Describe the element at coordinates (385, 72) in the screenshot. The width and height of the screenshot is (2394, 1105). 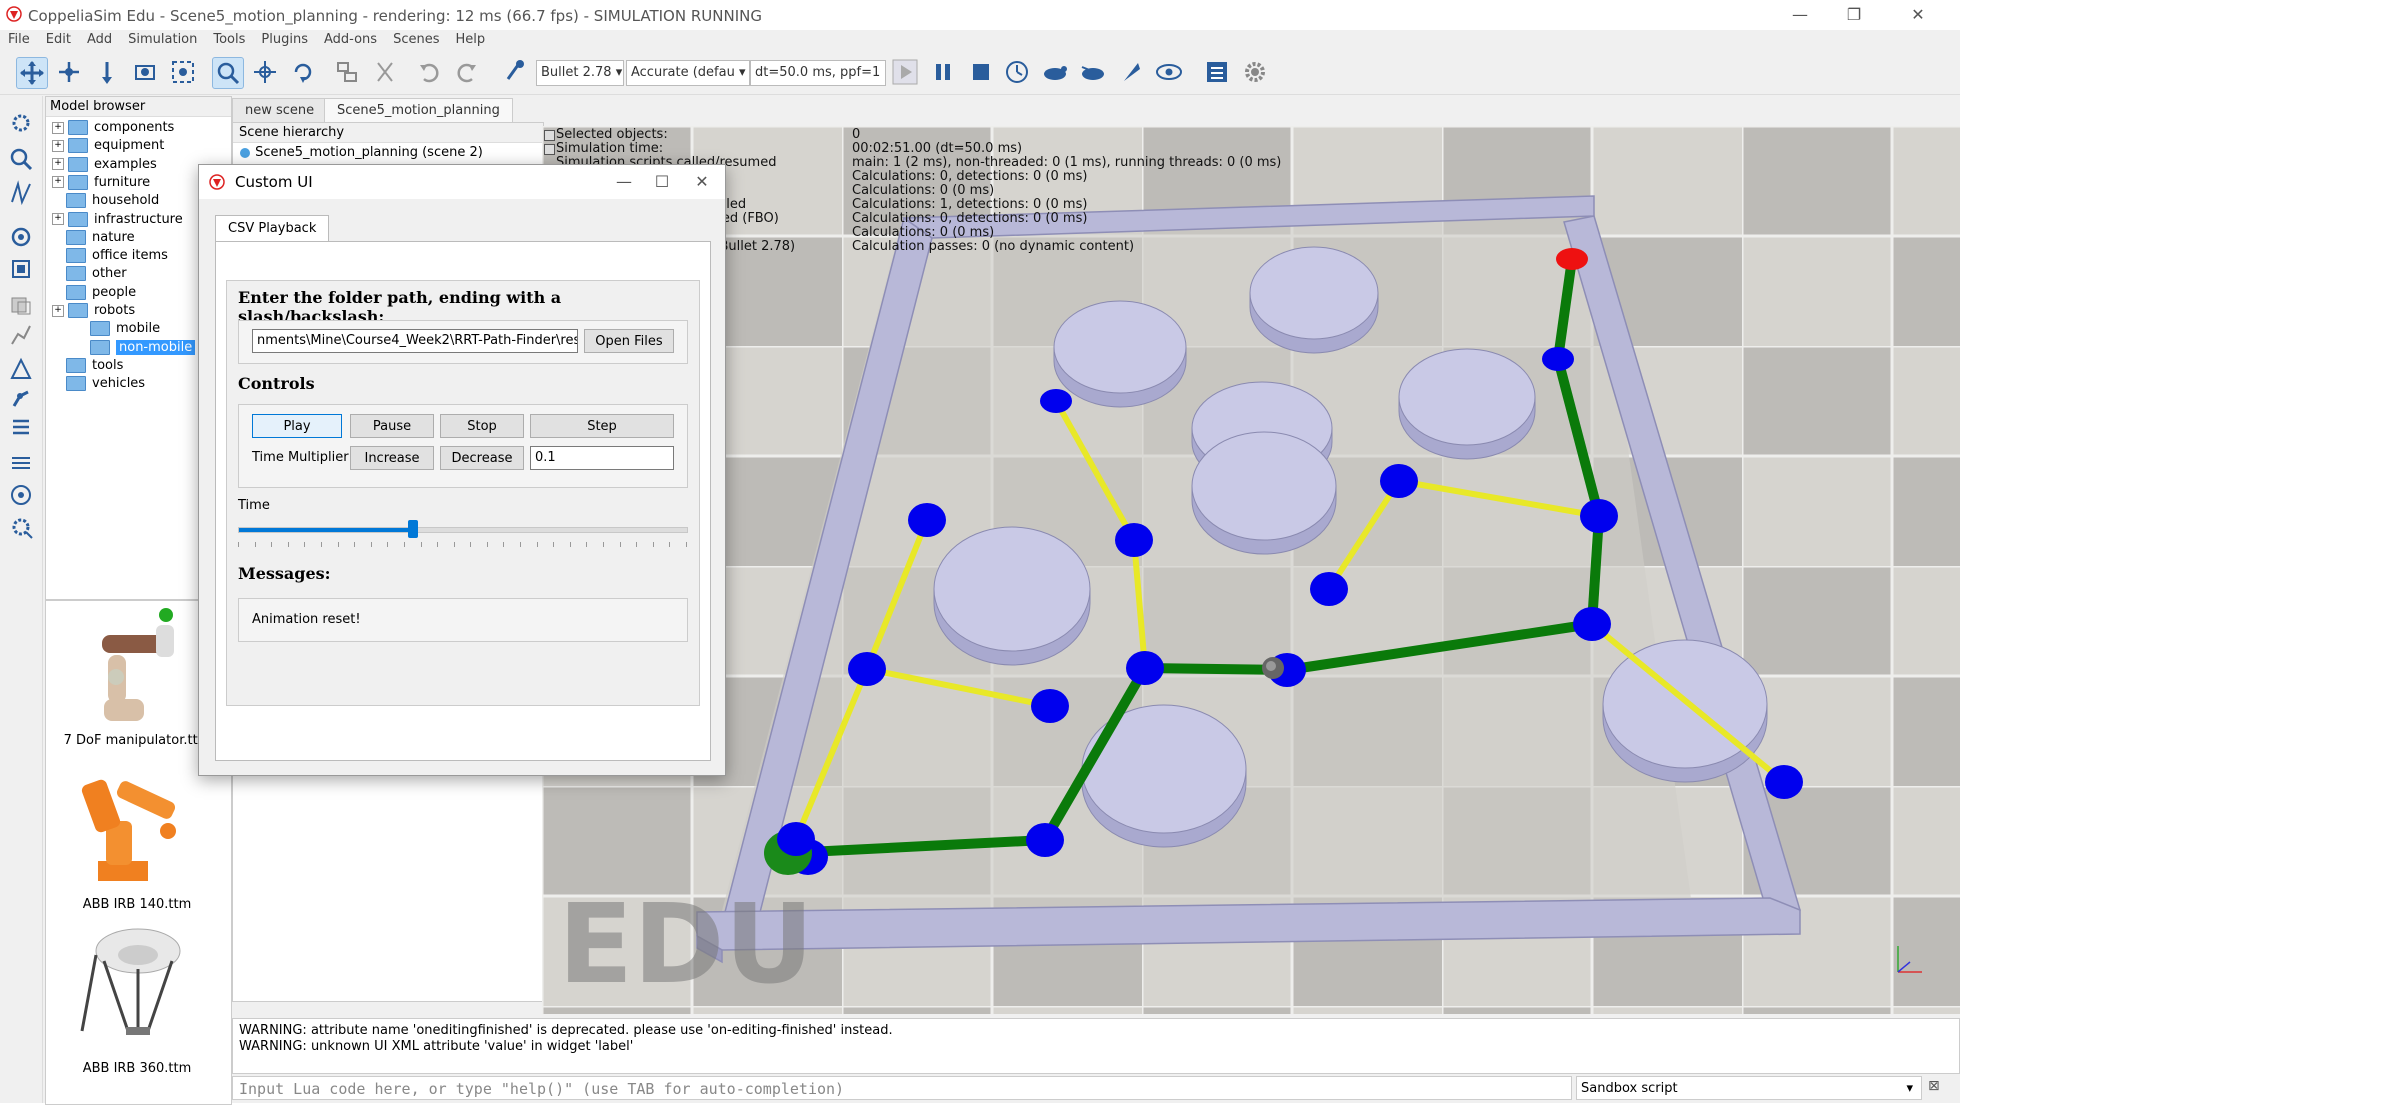
I see `transfer-dna-icon` at that location.